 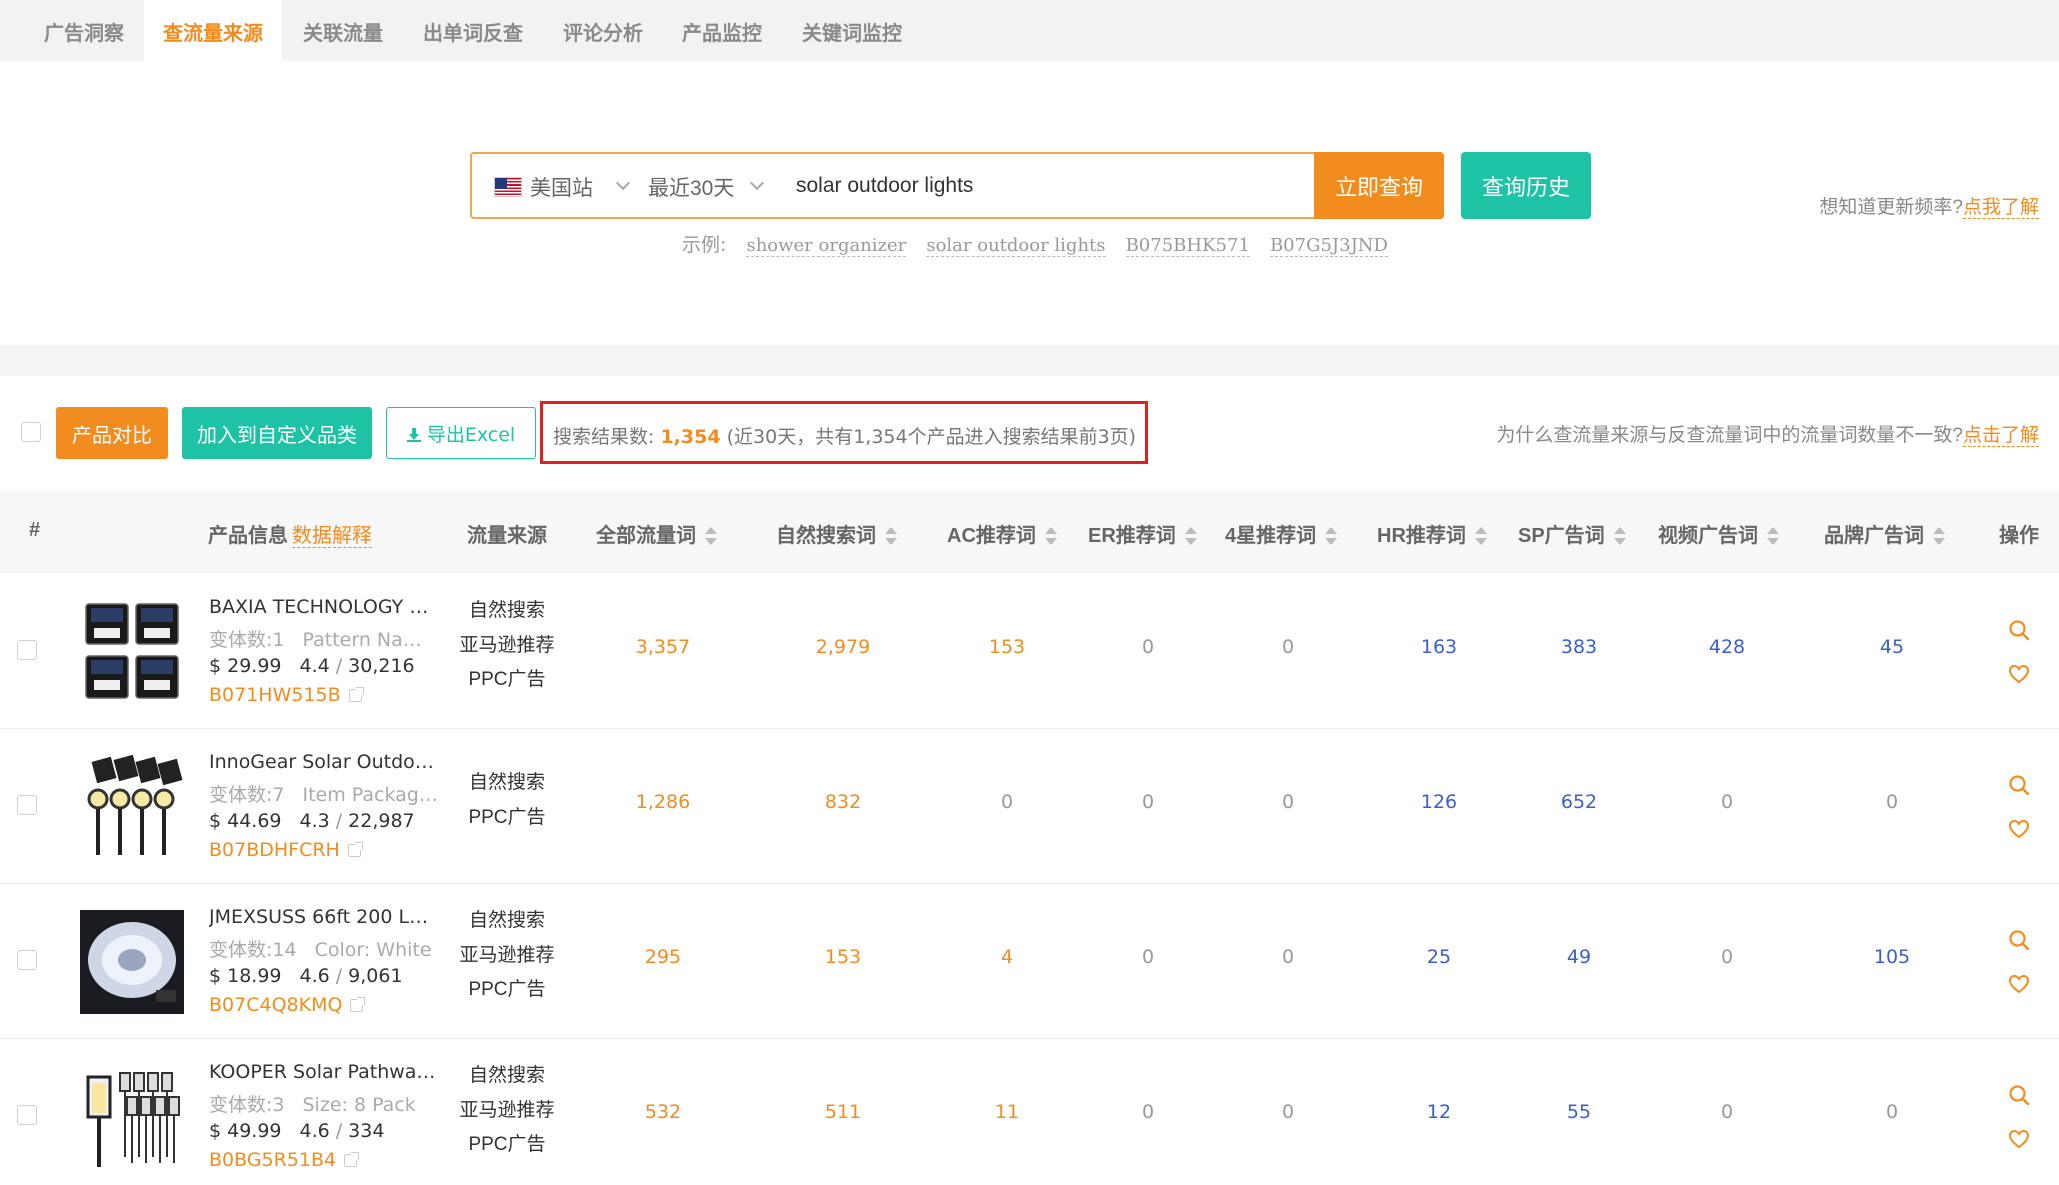 What do you see at coordinates (272, 1160) in the screenshot?
I see `asin-link: B0BG5R51B4` at bounding box center [272, 1160].